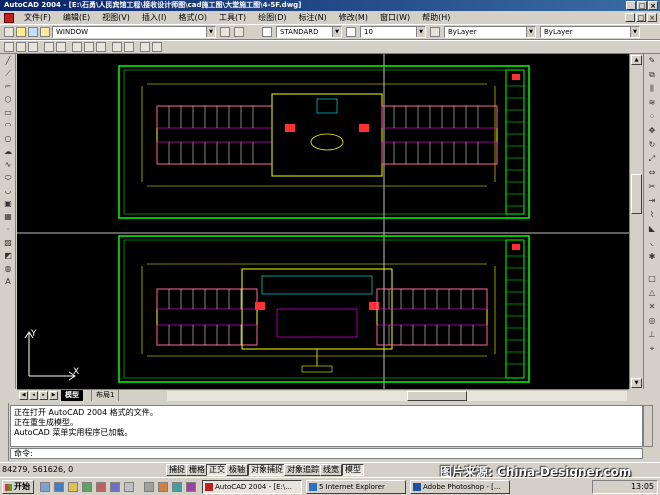 The width and height of the screenshot is (660, 495). I want to click on open-file-icon, so click(21, 47).